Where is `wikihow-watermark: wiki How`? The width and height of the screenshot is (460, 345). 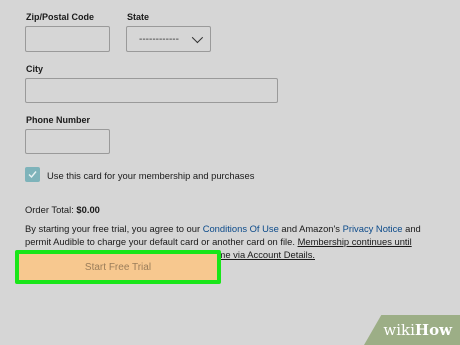
wikihow-watermark: wiki How is located at coordinates (412, 330).